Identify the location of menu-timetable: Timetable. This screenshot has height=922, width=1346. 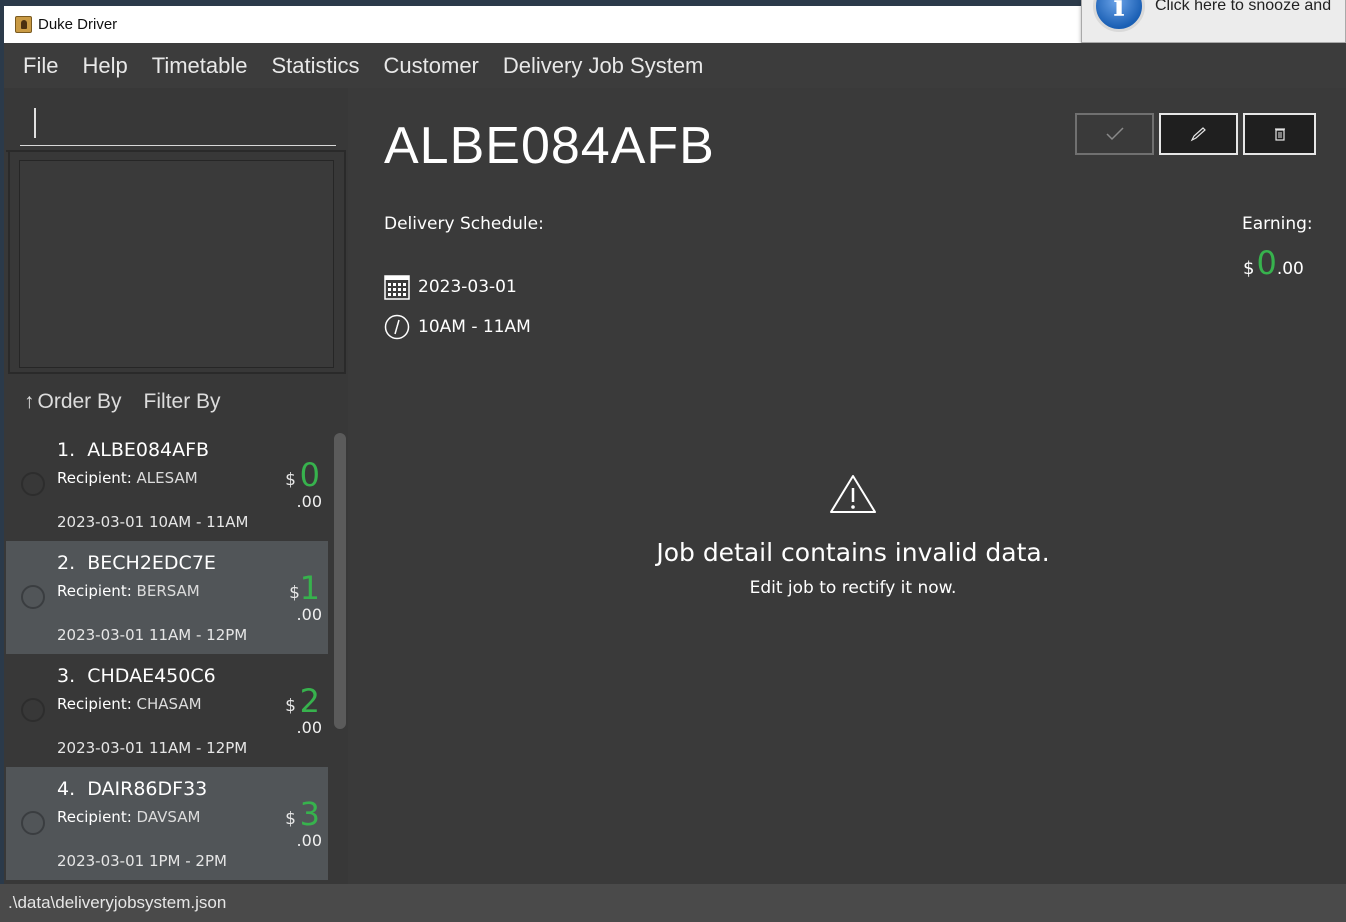
(200, 66).